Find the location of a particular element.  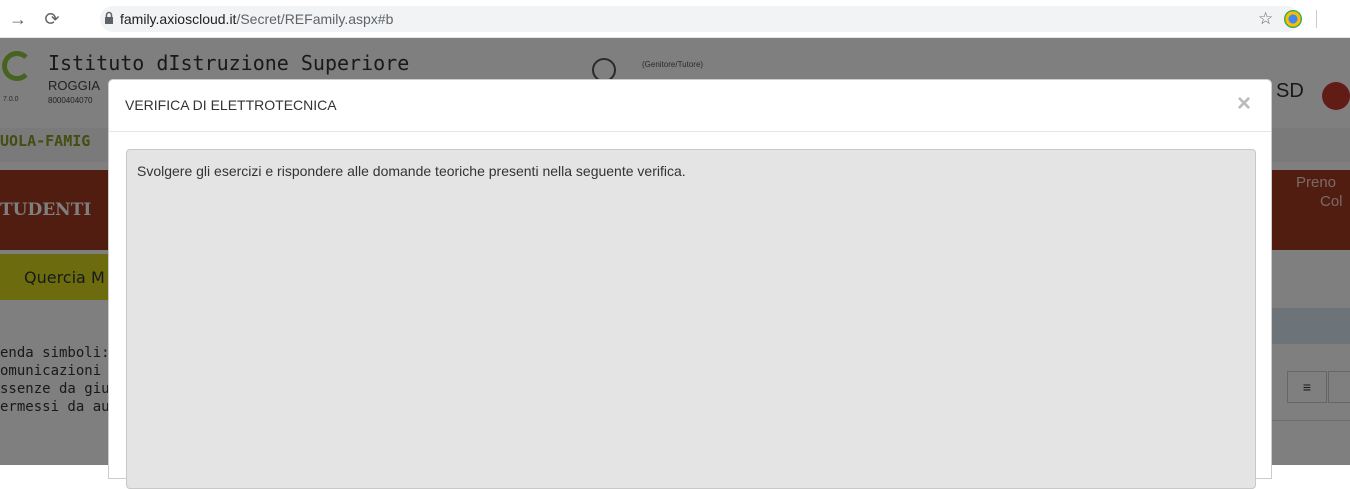

url-path: /Secret/REFamily.aspx#b is located at coordinates (315, 19).